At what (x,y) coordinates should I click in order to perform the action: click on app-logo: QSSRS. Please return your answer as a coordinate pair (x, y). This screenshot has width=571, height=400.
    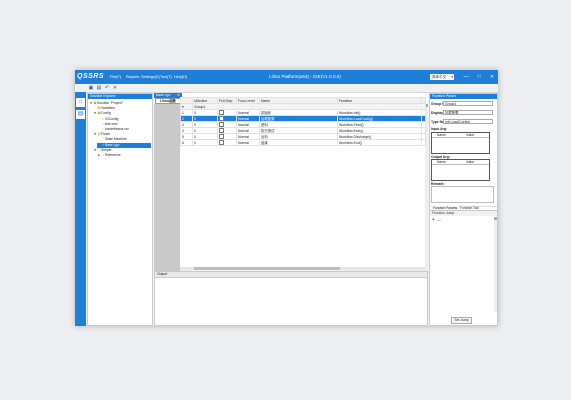
    Looking at the image, I should click on (91, 76).